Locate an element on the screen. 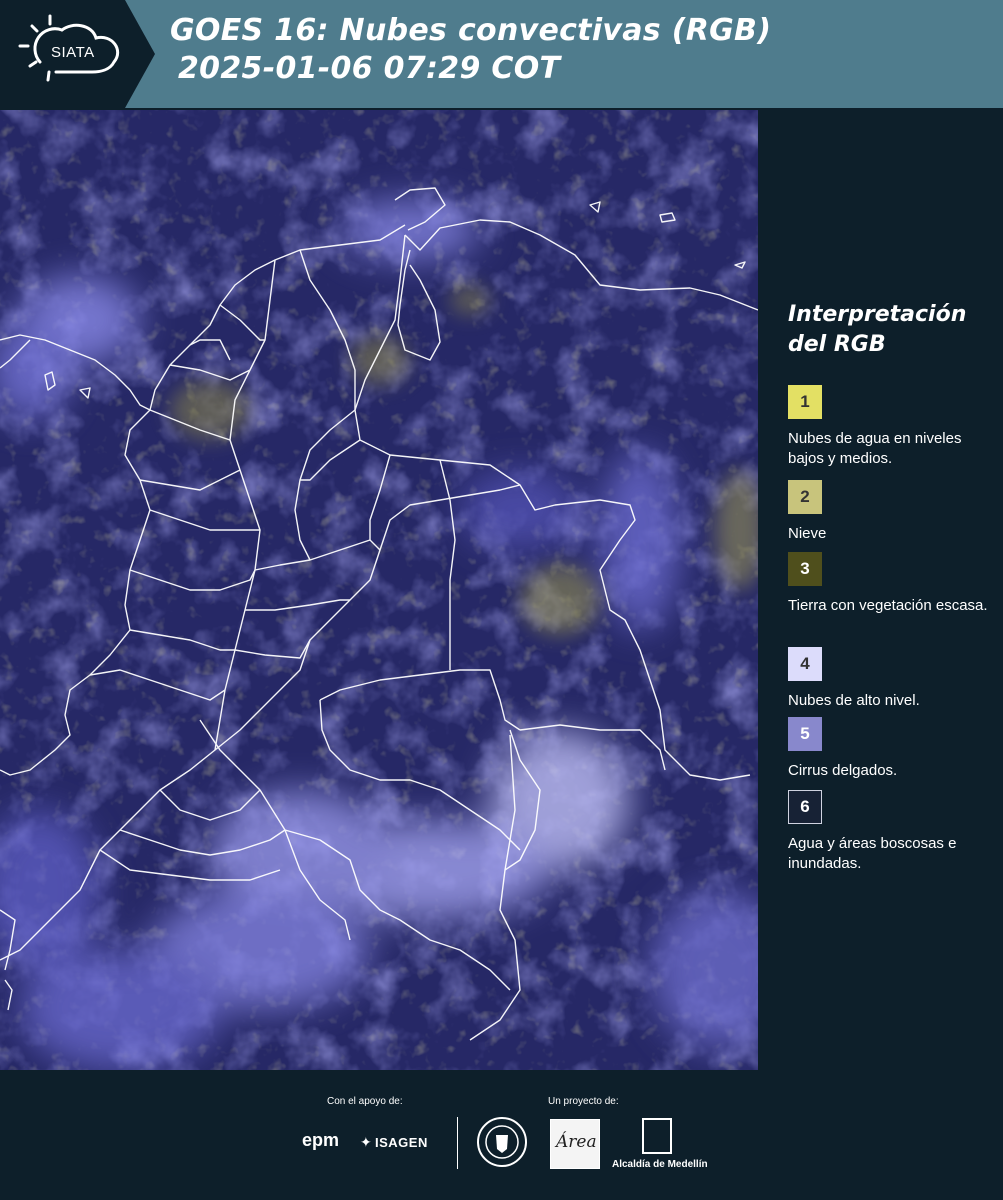  legend-swatch: 2 is located at coordinates (805, 497).